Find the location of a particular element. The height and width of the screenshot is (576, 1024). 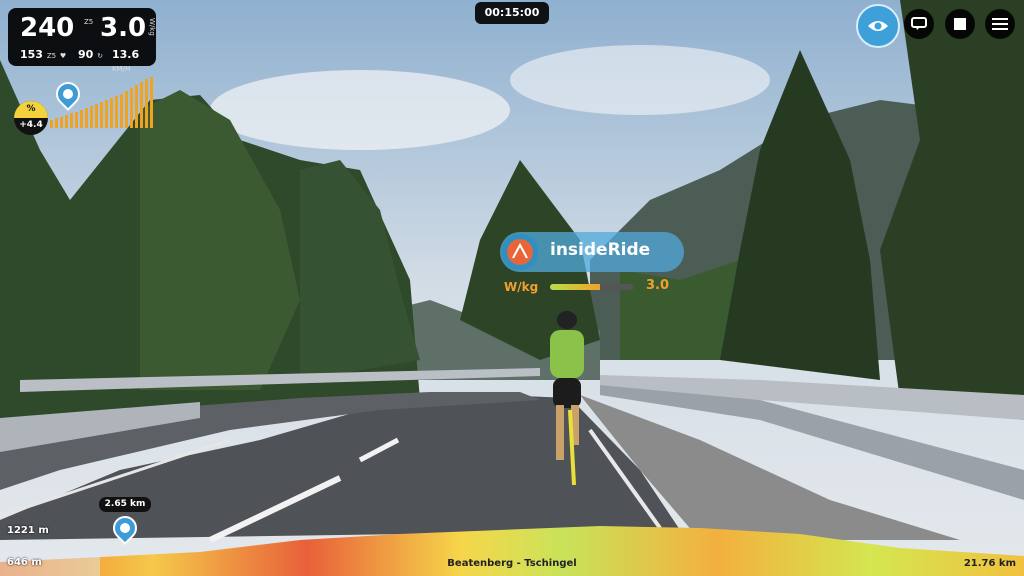

mini-elevation-chart is located at coordinates (101, 102).